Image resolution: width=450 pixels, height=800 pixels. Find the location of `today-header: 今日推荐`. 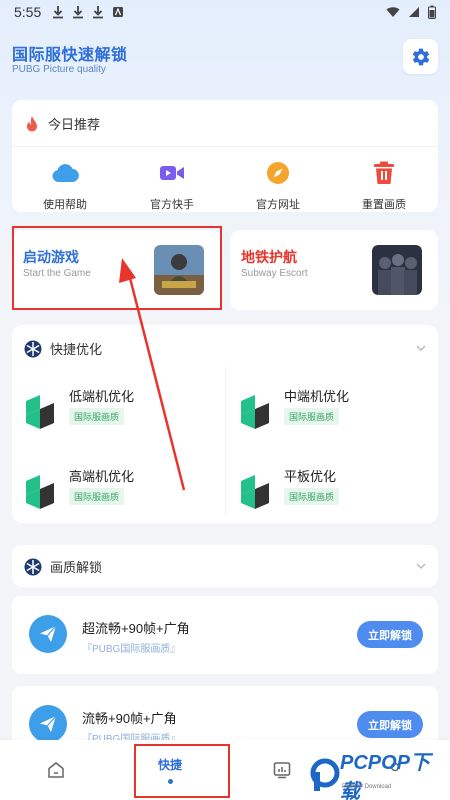

today-header: 今日推荐 is located at coordinates (62, 123).